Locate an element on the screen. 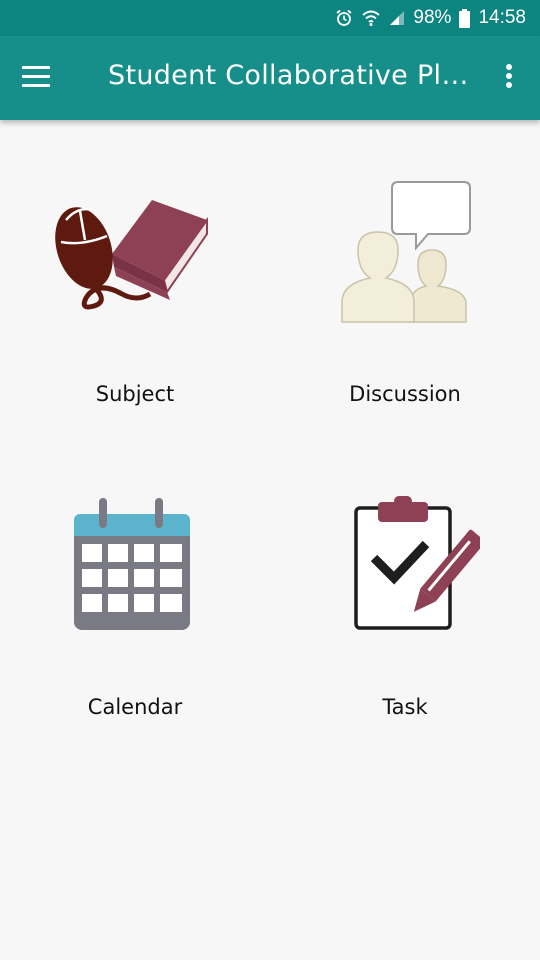 This screenshot has height=960, width=540. discussion-people-icon is located at coordinates (406, 252).